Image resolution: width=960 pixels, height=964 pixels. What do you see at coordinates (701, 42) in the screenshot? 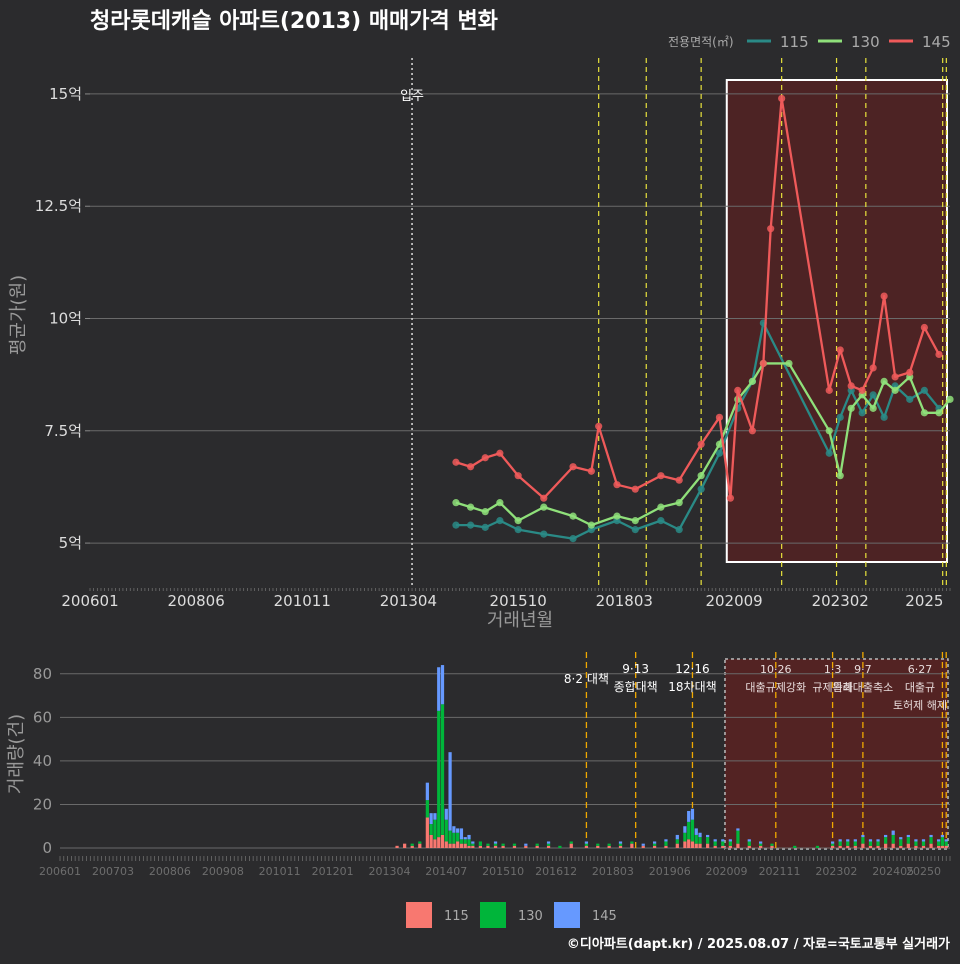
I see `legend-title: 전용면적(㎡)` at bounding box center [701, 42].